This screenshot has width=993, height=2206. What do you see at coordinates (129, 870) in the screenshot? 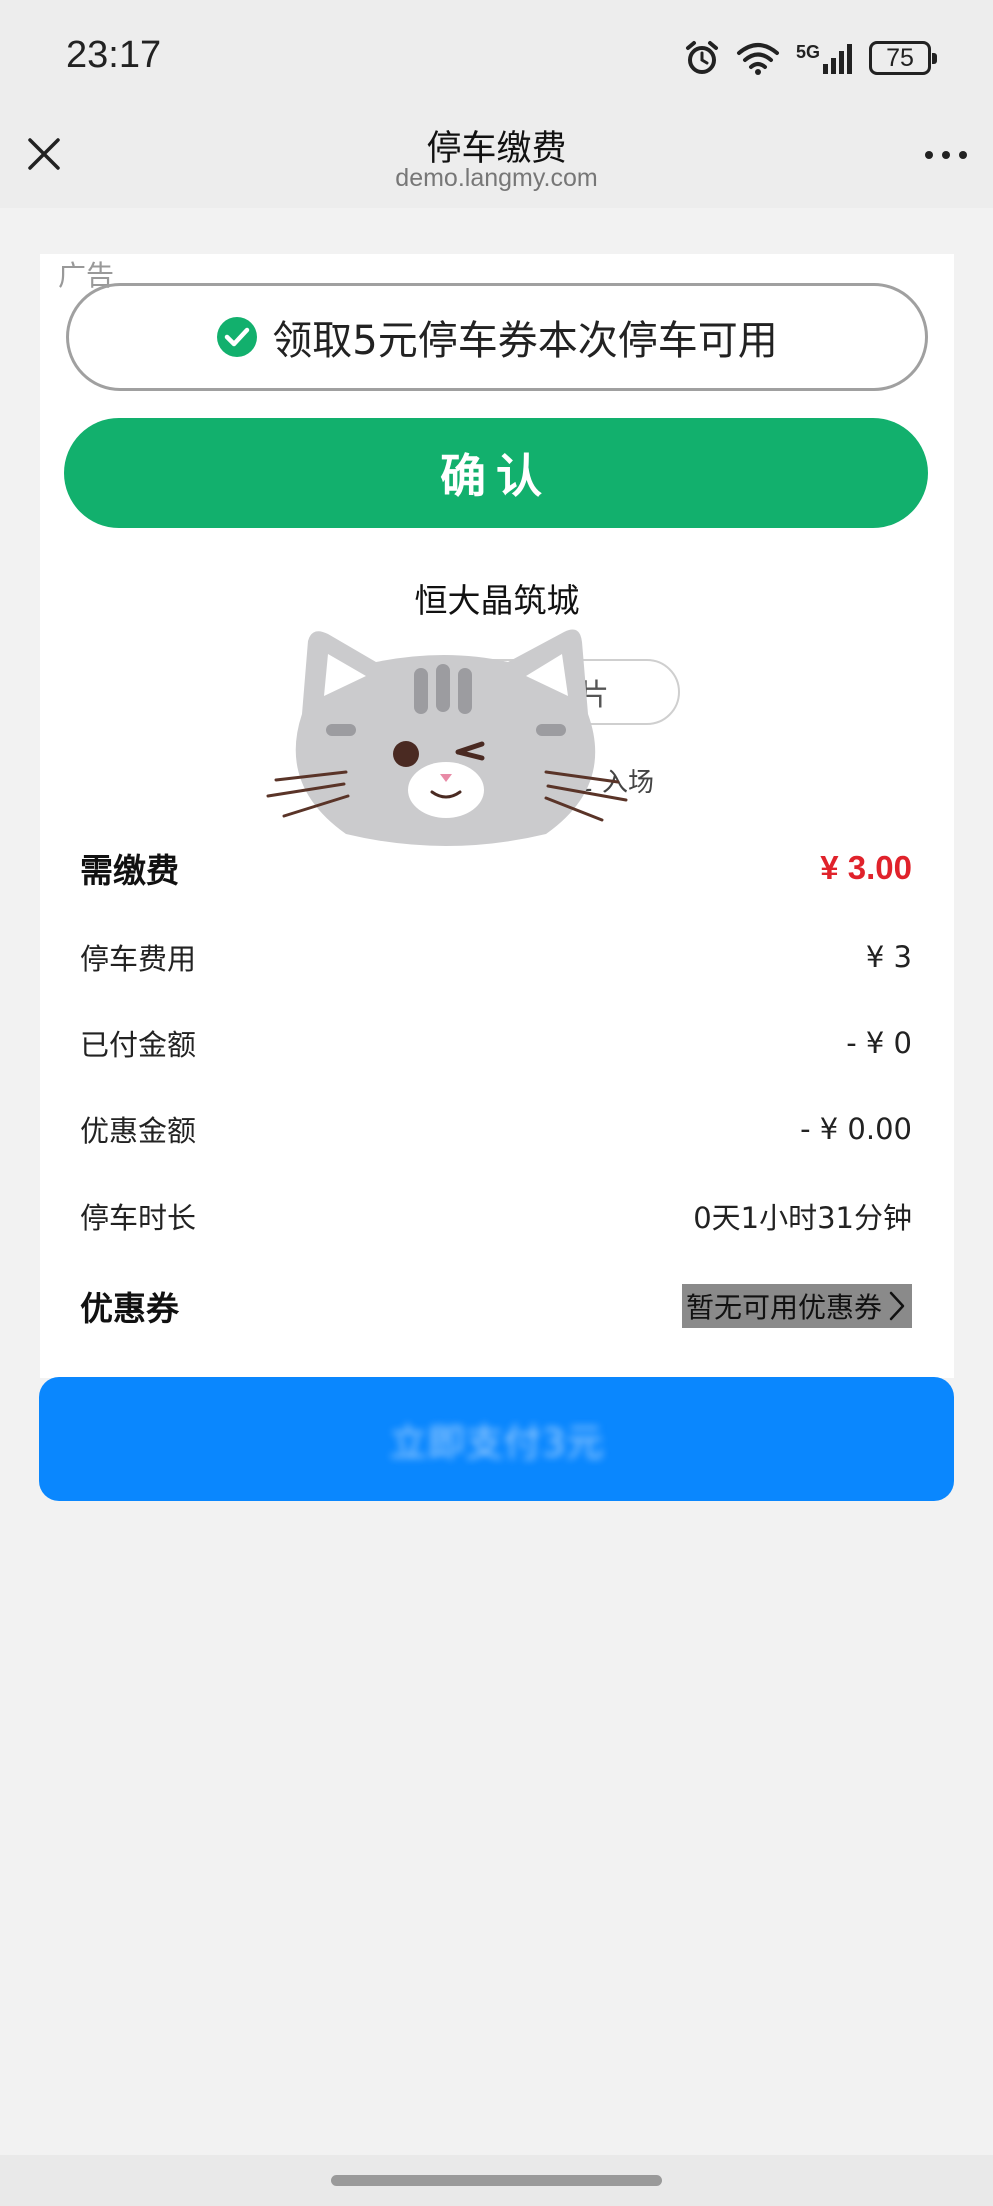
I see `amount-due-label: 需缴费` at bounding box center [129, 870].